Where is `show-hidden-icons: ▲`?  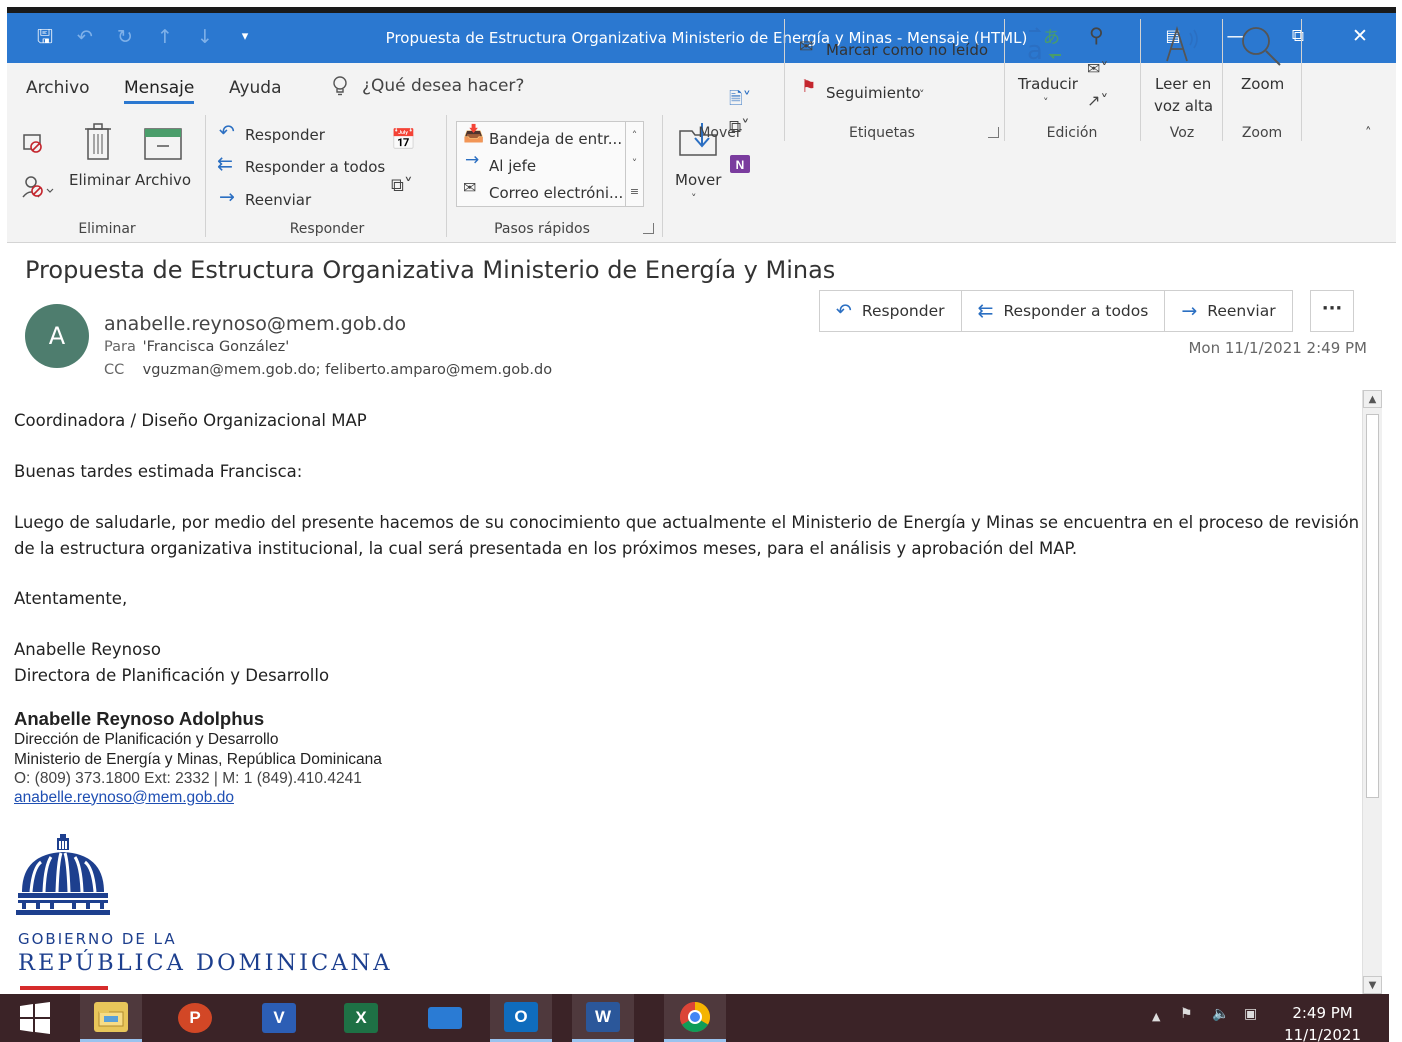
show-hidden-icons: ▲ is located at coordinates (1156, 1016).